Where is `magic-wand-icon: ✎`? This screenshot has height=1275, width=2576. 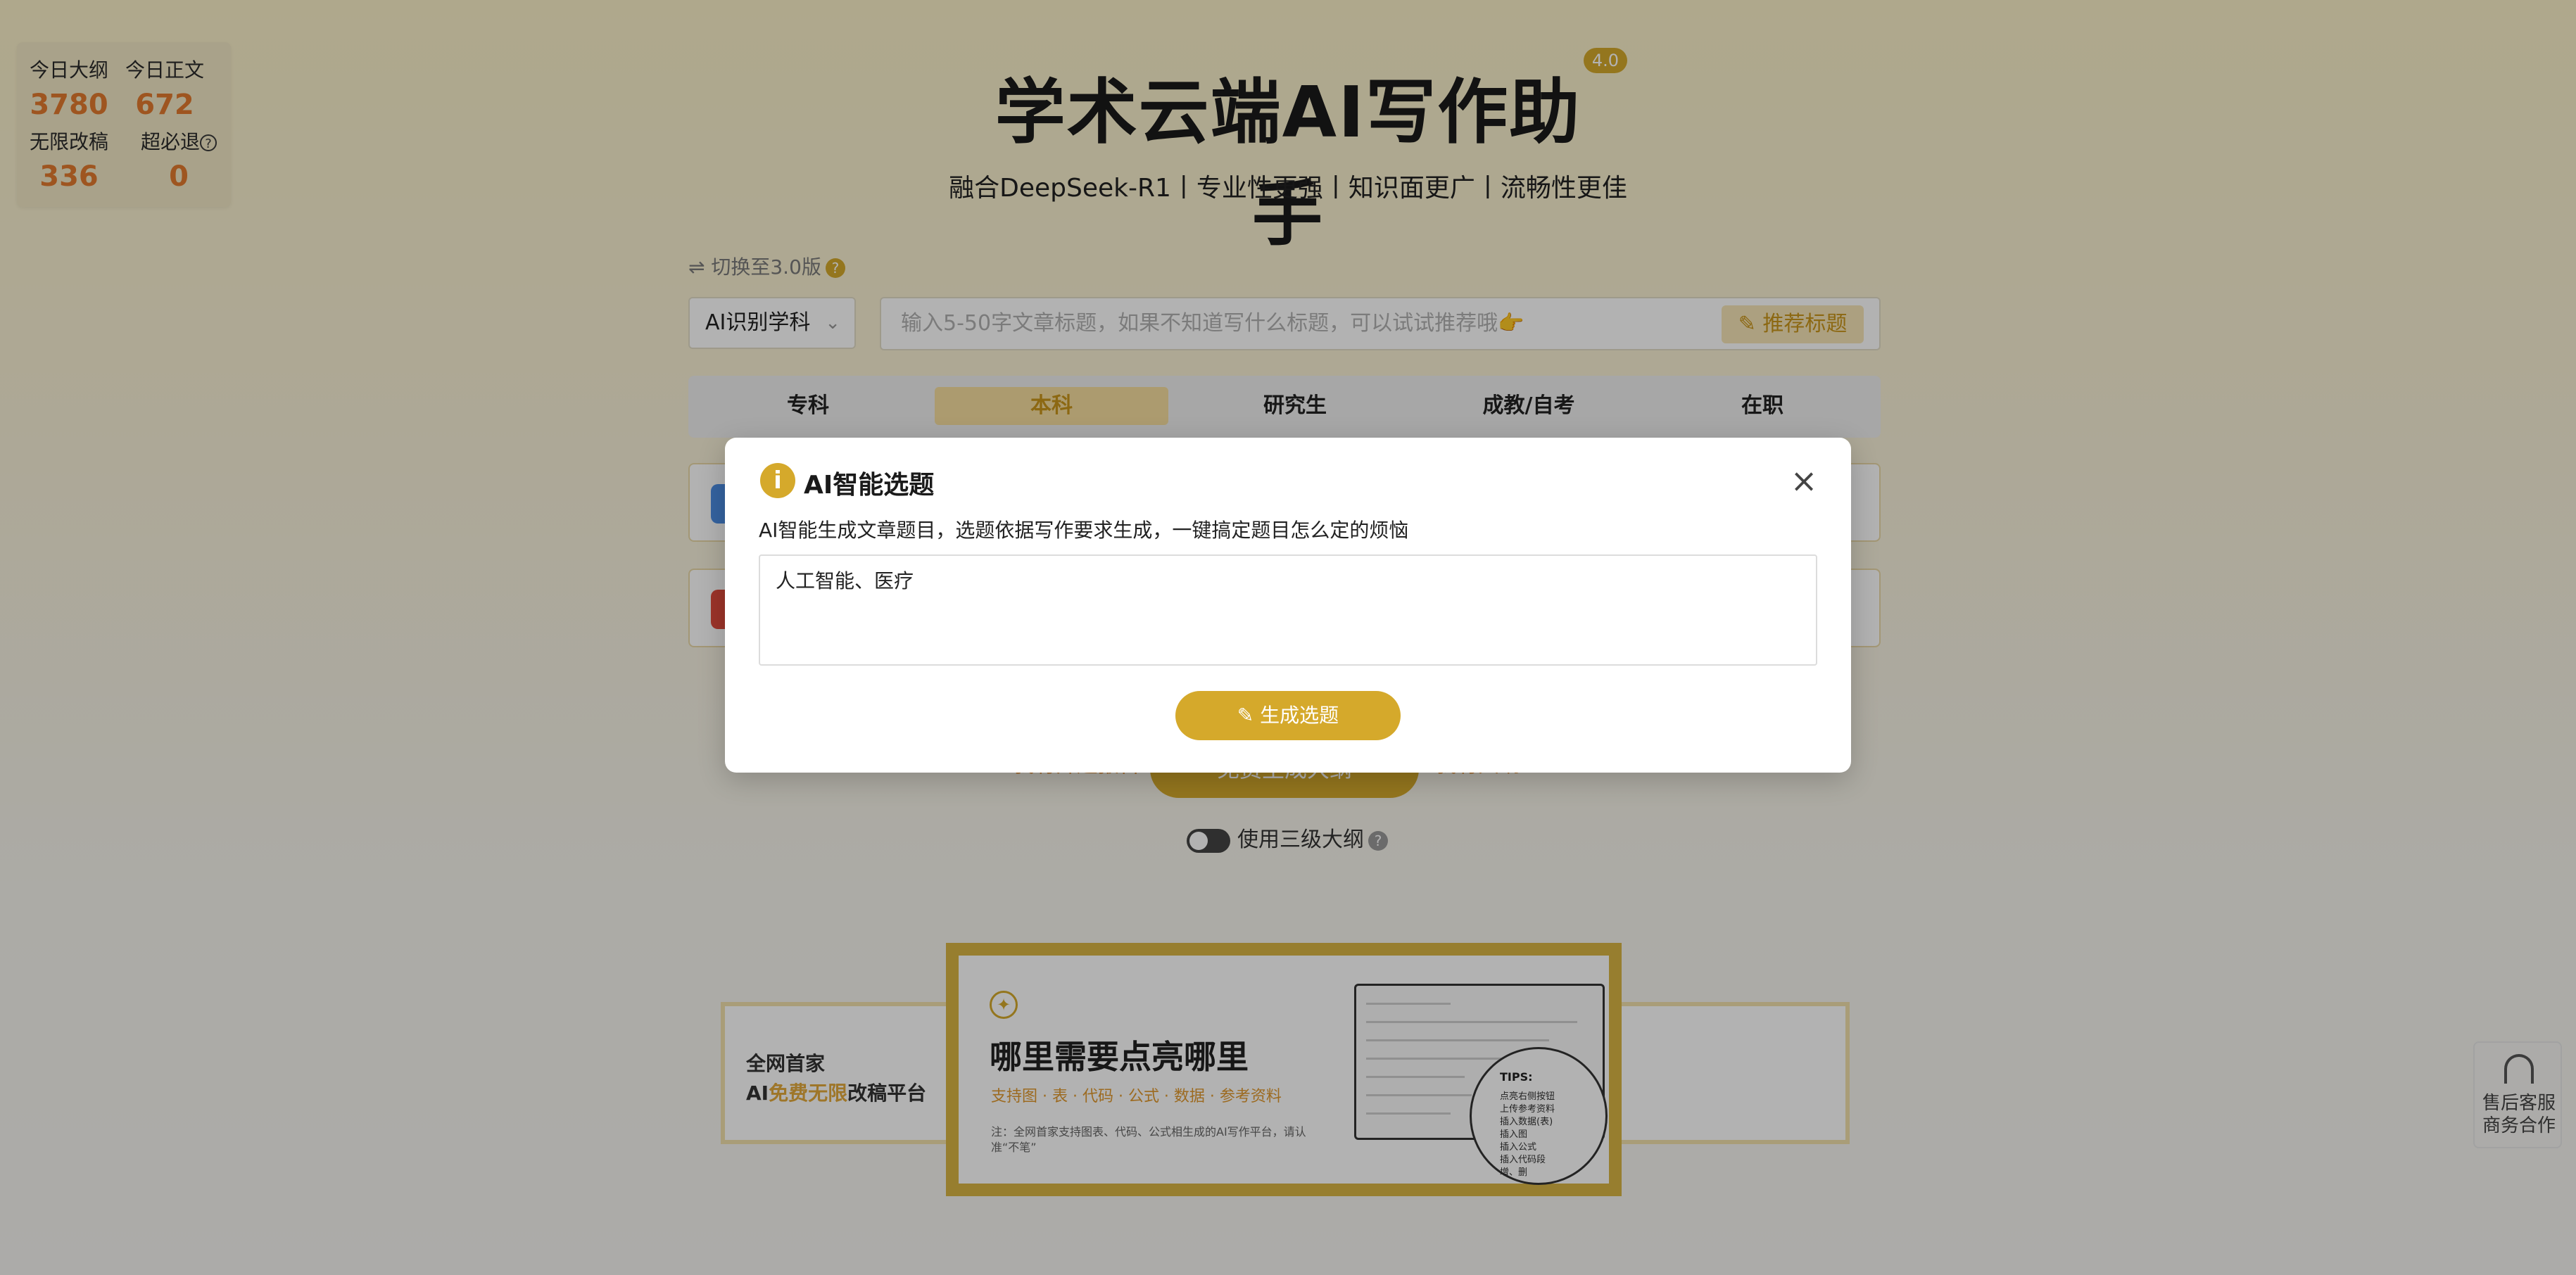
magic-wand-icon: ✎ is located at coordinates (1249, 715).